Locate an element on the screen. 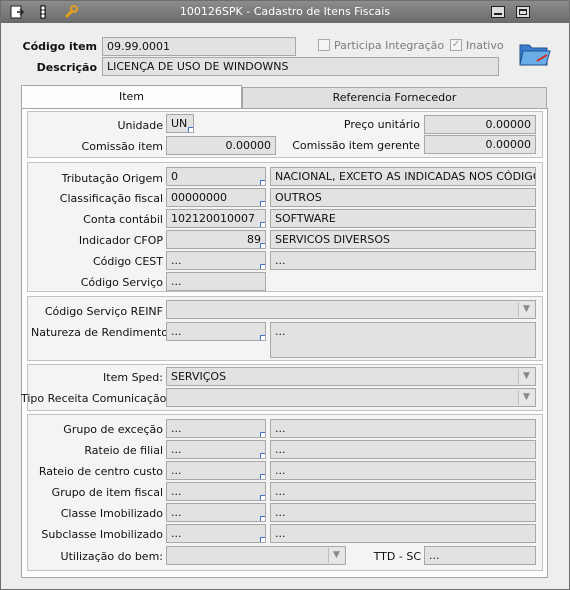 The width and height of the screenshot is (570, 590). utilizacao-bem-select: ▼ is located at coordinates (256, 555).